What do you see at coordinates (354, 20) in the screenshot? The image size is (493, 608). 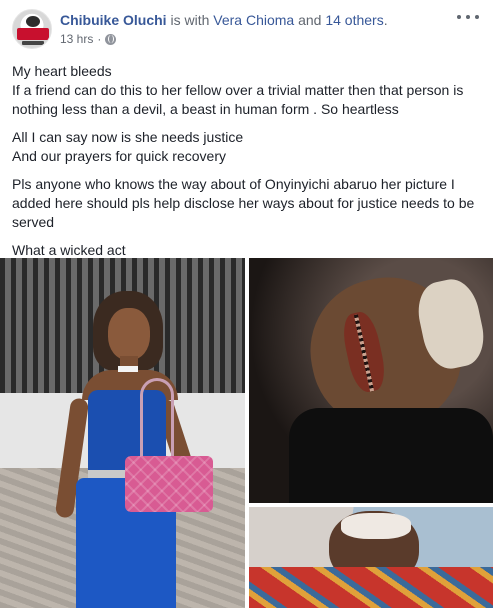 I see `others-link: 14 others` at bounding box center [354, 20].